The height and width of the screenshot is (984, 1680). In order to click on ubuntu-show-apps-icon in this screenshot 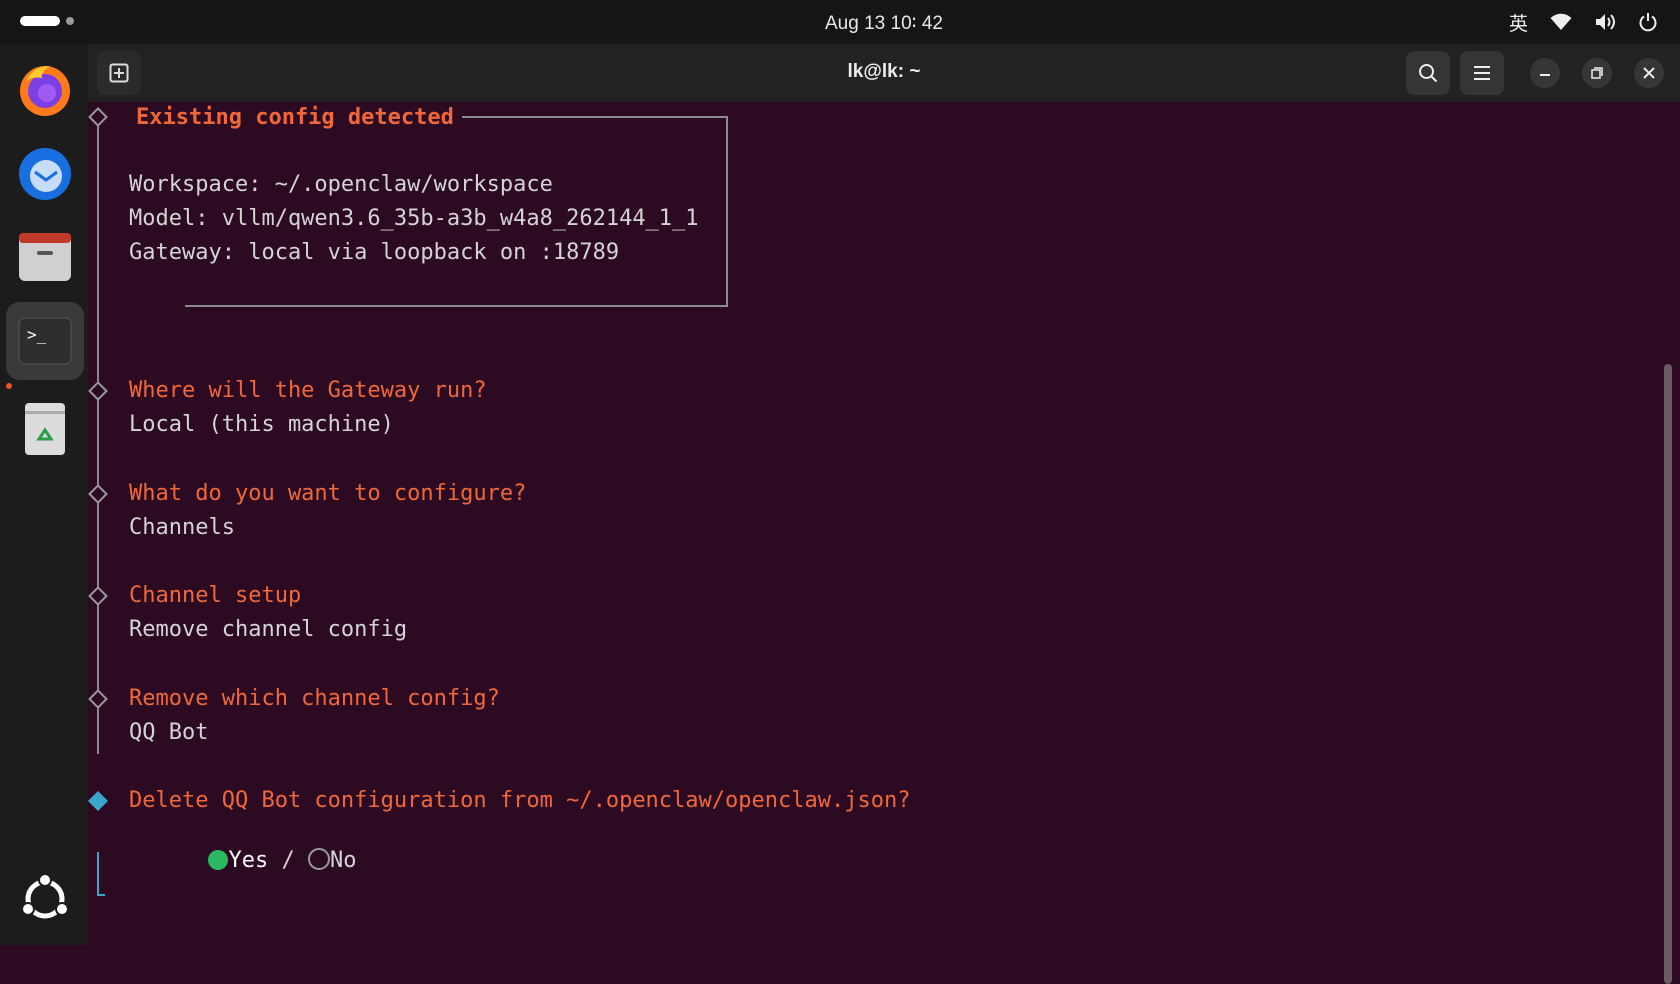, I will do `click(45, 899)`.